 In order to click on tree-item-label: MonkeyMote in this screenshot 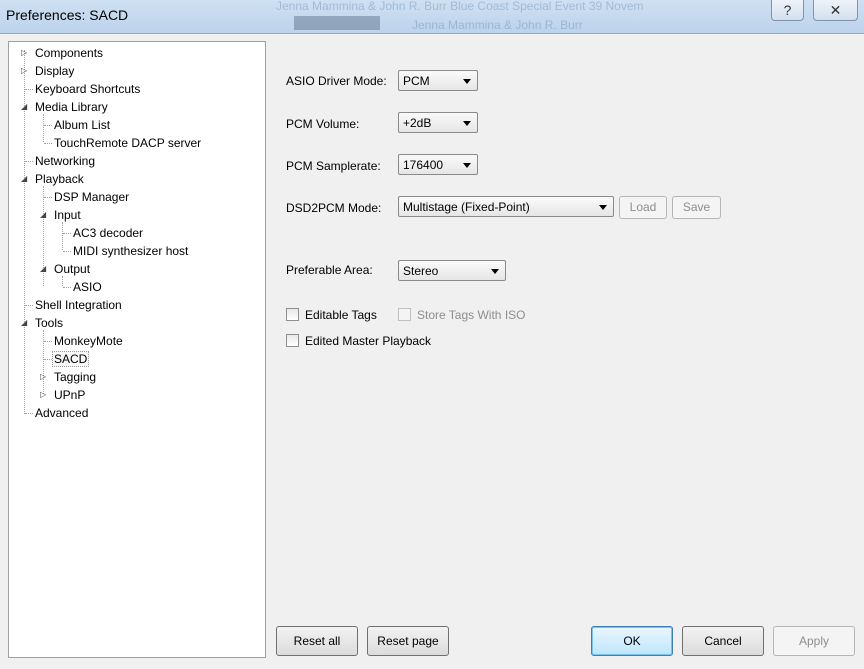, I will do `click(88, 341)`.